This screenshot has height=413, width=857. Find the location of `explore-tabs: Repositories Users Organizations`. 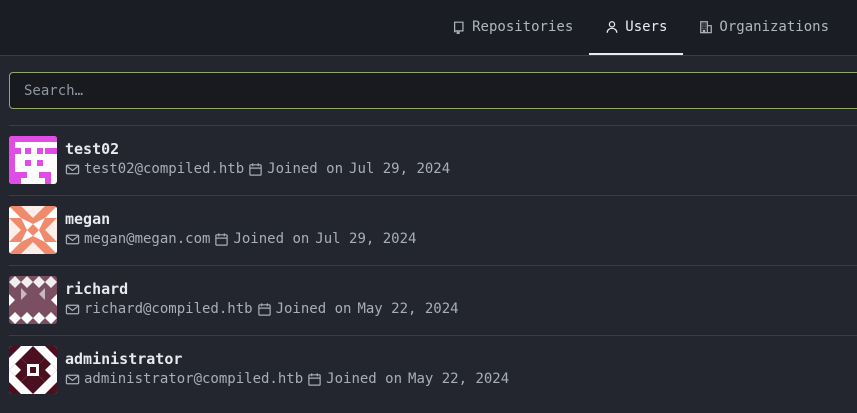

explore-tabs: Repositories Users Organizations is located at coordinates (640, 27).